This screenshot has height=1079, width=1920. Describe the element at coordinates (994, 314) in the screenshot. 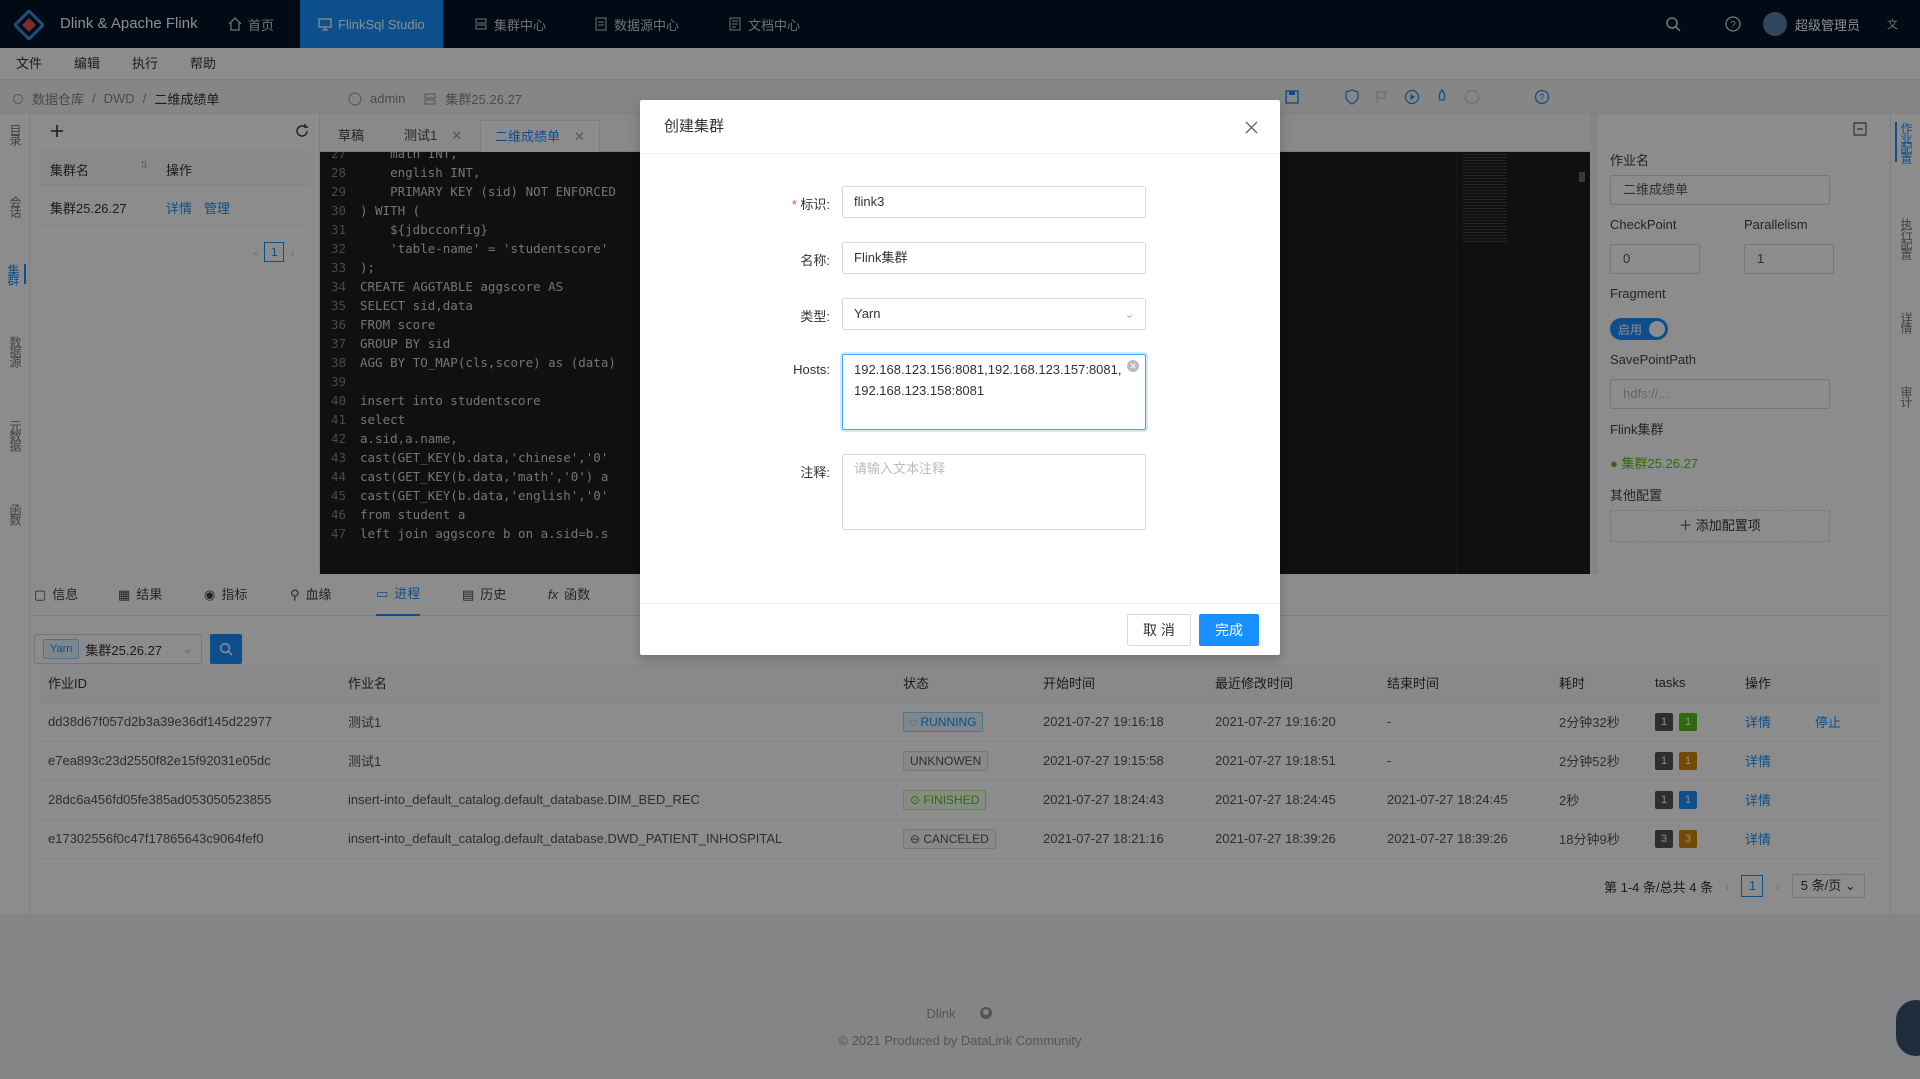

I see `type-select: Yarn ⌄` at that location.